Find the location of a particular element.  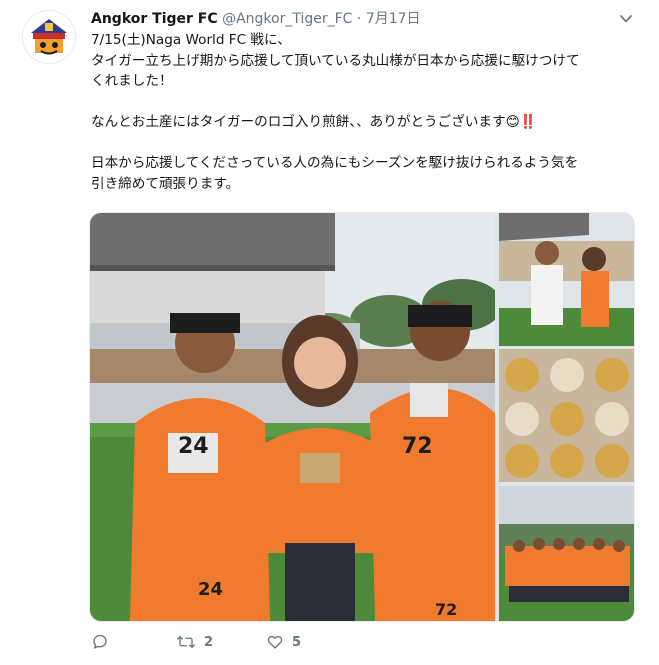

like-button: 5 is located at coordinates (283, 642).